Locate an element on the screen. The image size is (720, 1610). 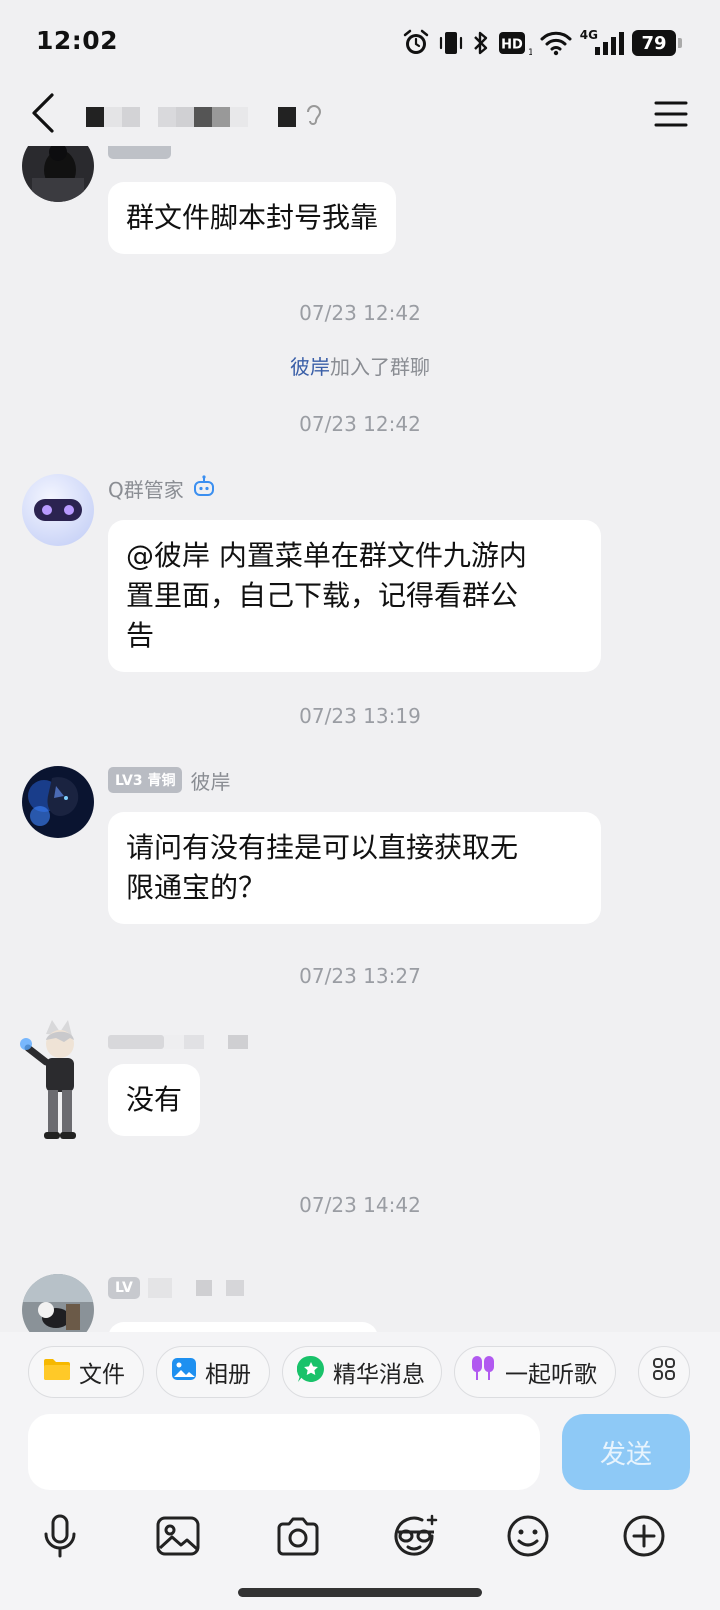
plus-circle-icon is located at coordinates (644, 1538).